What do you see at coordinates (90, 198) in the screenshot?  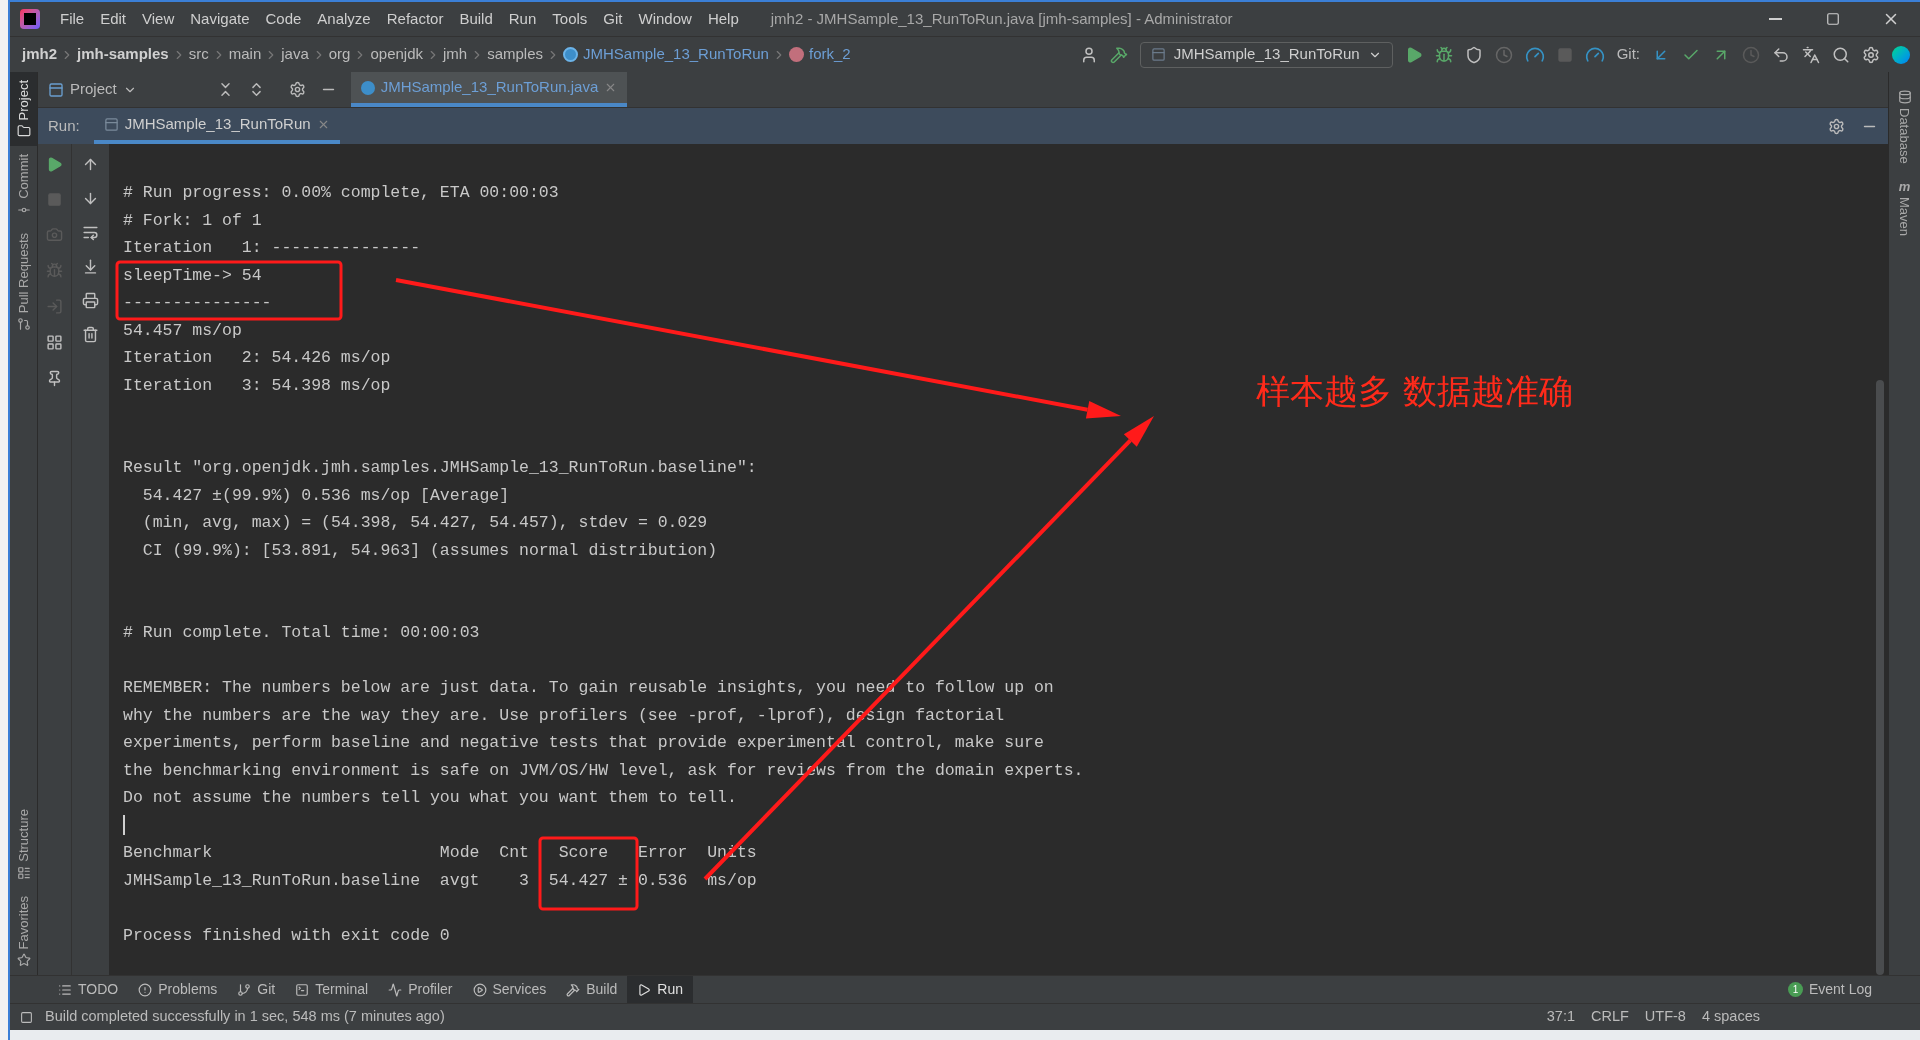 I see `down-icon` at bounding box center [90, 198].